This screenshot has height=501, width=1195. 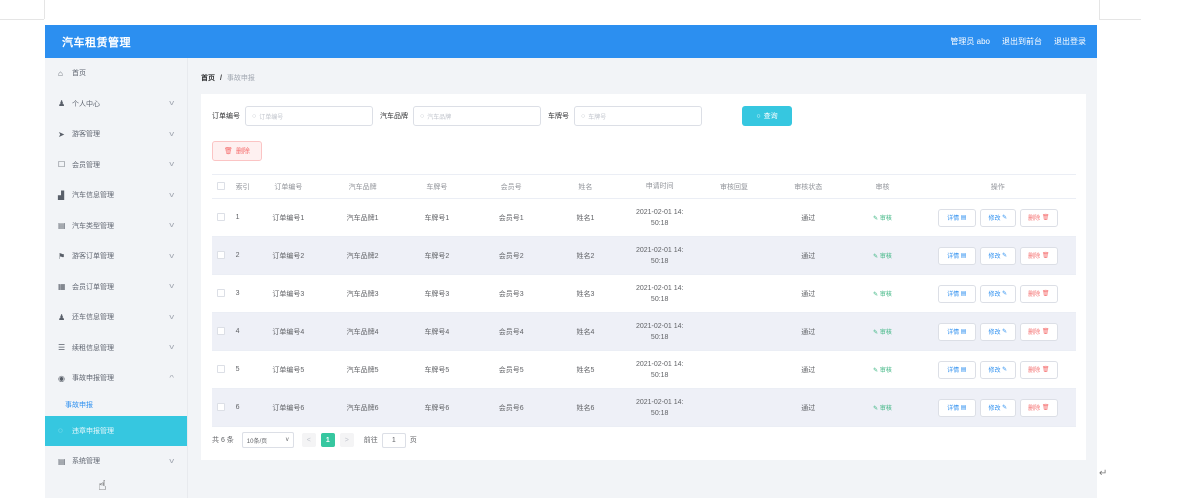 What do you see at coordinates (116, 430) in the screenshot?
I see `sidebar-item-violation-report: ◌ 违章申报管理` at bounding box center [116, 430].